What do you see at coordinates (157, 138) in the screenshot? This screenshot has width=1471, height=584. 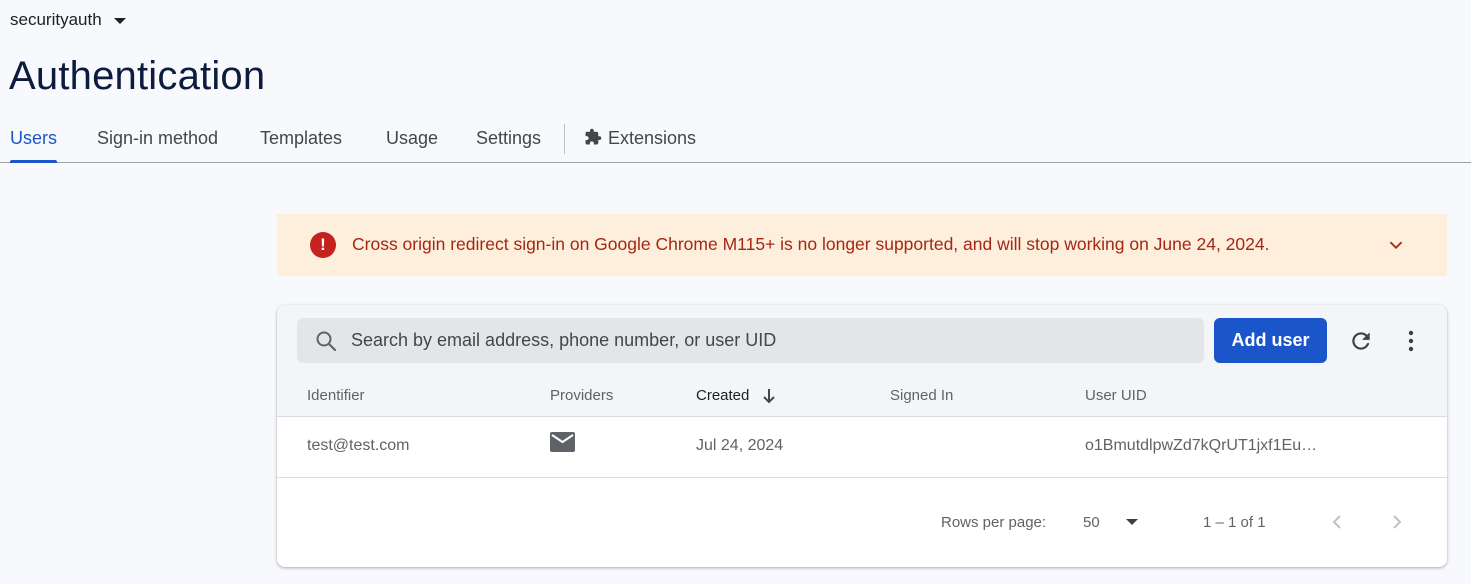 I see `tab-sign-in-method: Sign-in method` at bounding box center [157, 138].